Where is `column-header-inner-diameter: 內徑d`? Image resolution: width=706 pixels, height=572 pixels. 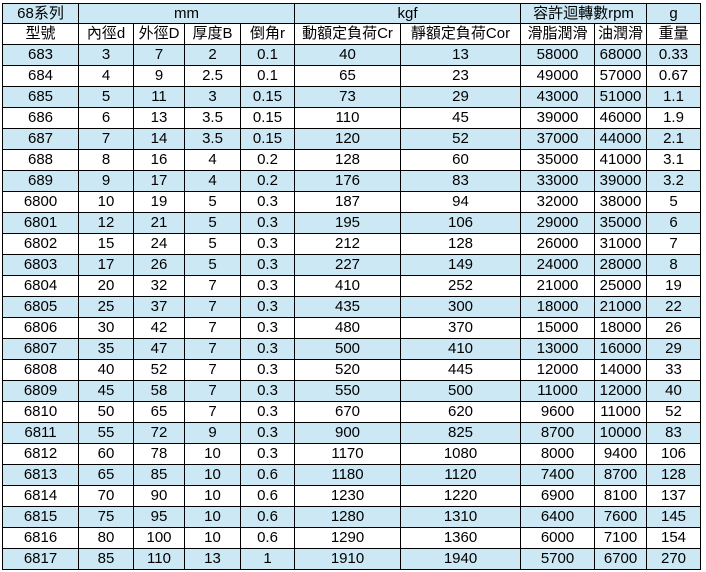
column-header-inner-diameter: 內徑d is located at coordinates (106, 34).